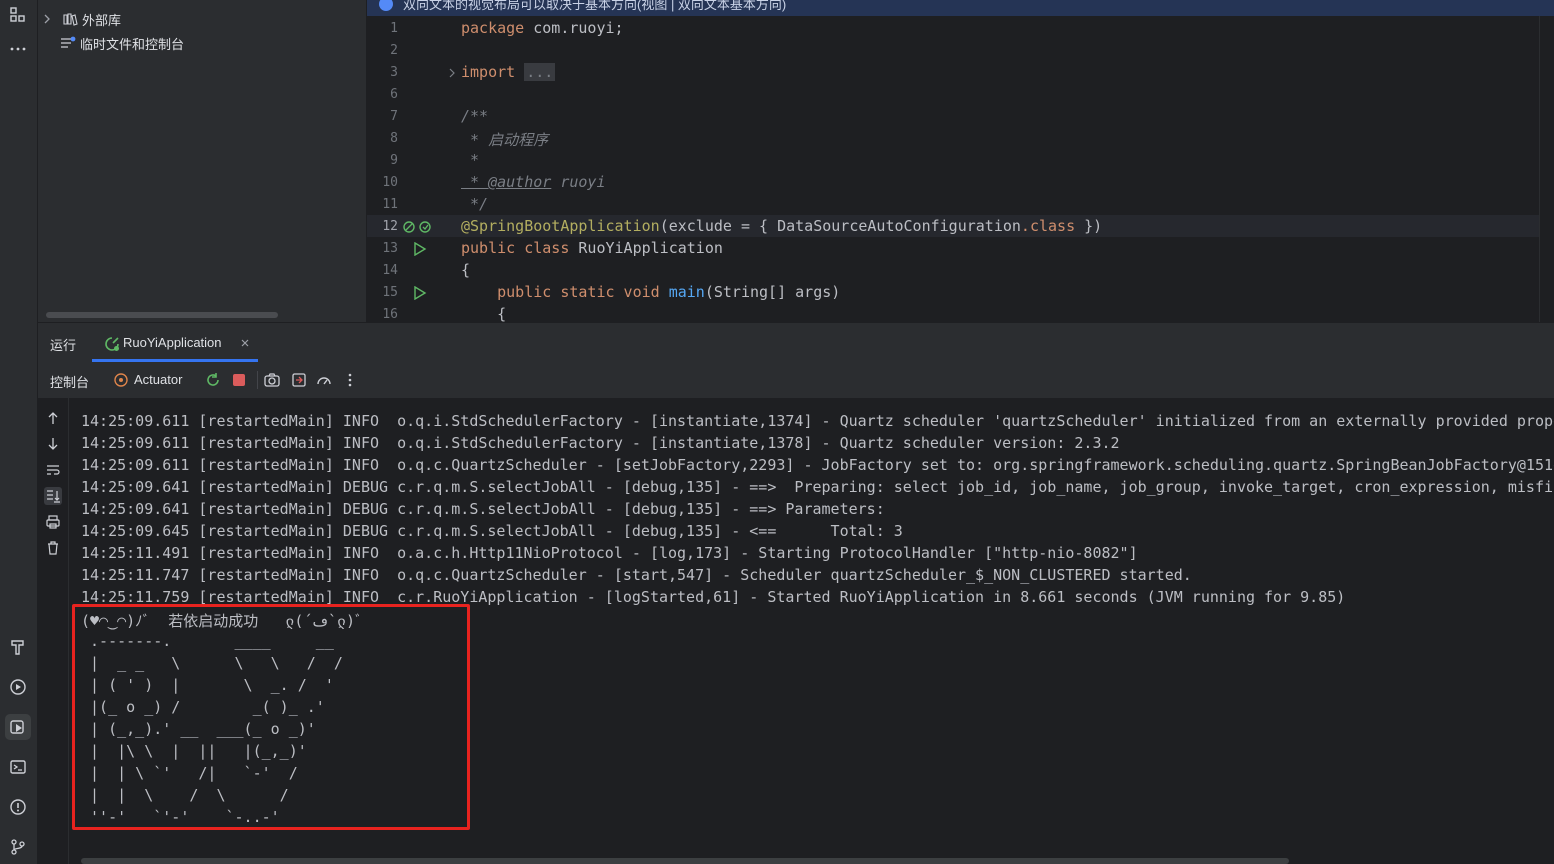 This screenshot has height=864, width=1554. I want to click on code-text: (String[] args), so click(772, 292).